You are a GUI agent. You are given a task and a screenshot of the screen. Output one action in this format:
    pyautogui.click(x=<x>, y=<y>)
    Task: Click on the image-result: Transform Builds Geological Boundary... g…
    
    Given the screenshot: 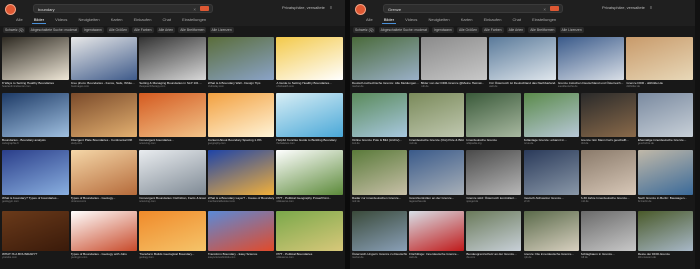 What is the action you would take?
    pyautogui.click(x=172, y=236)
    